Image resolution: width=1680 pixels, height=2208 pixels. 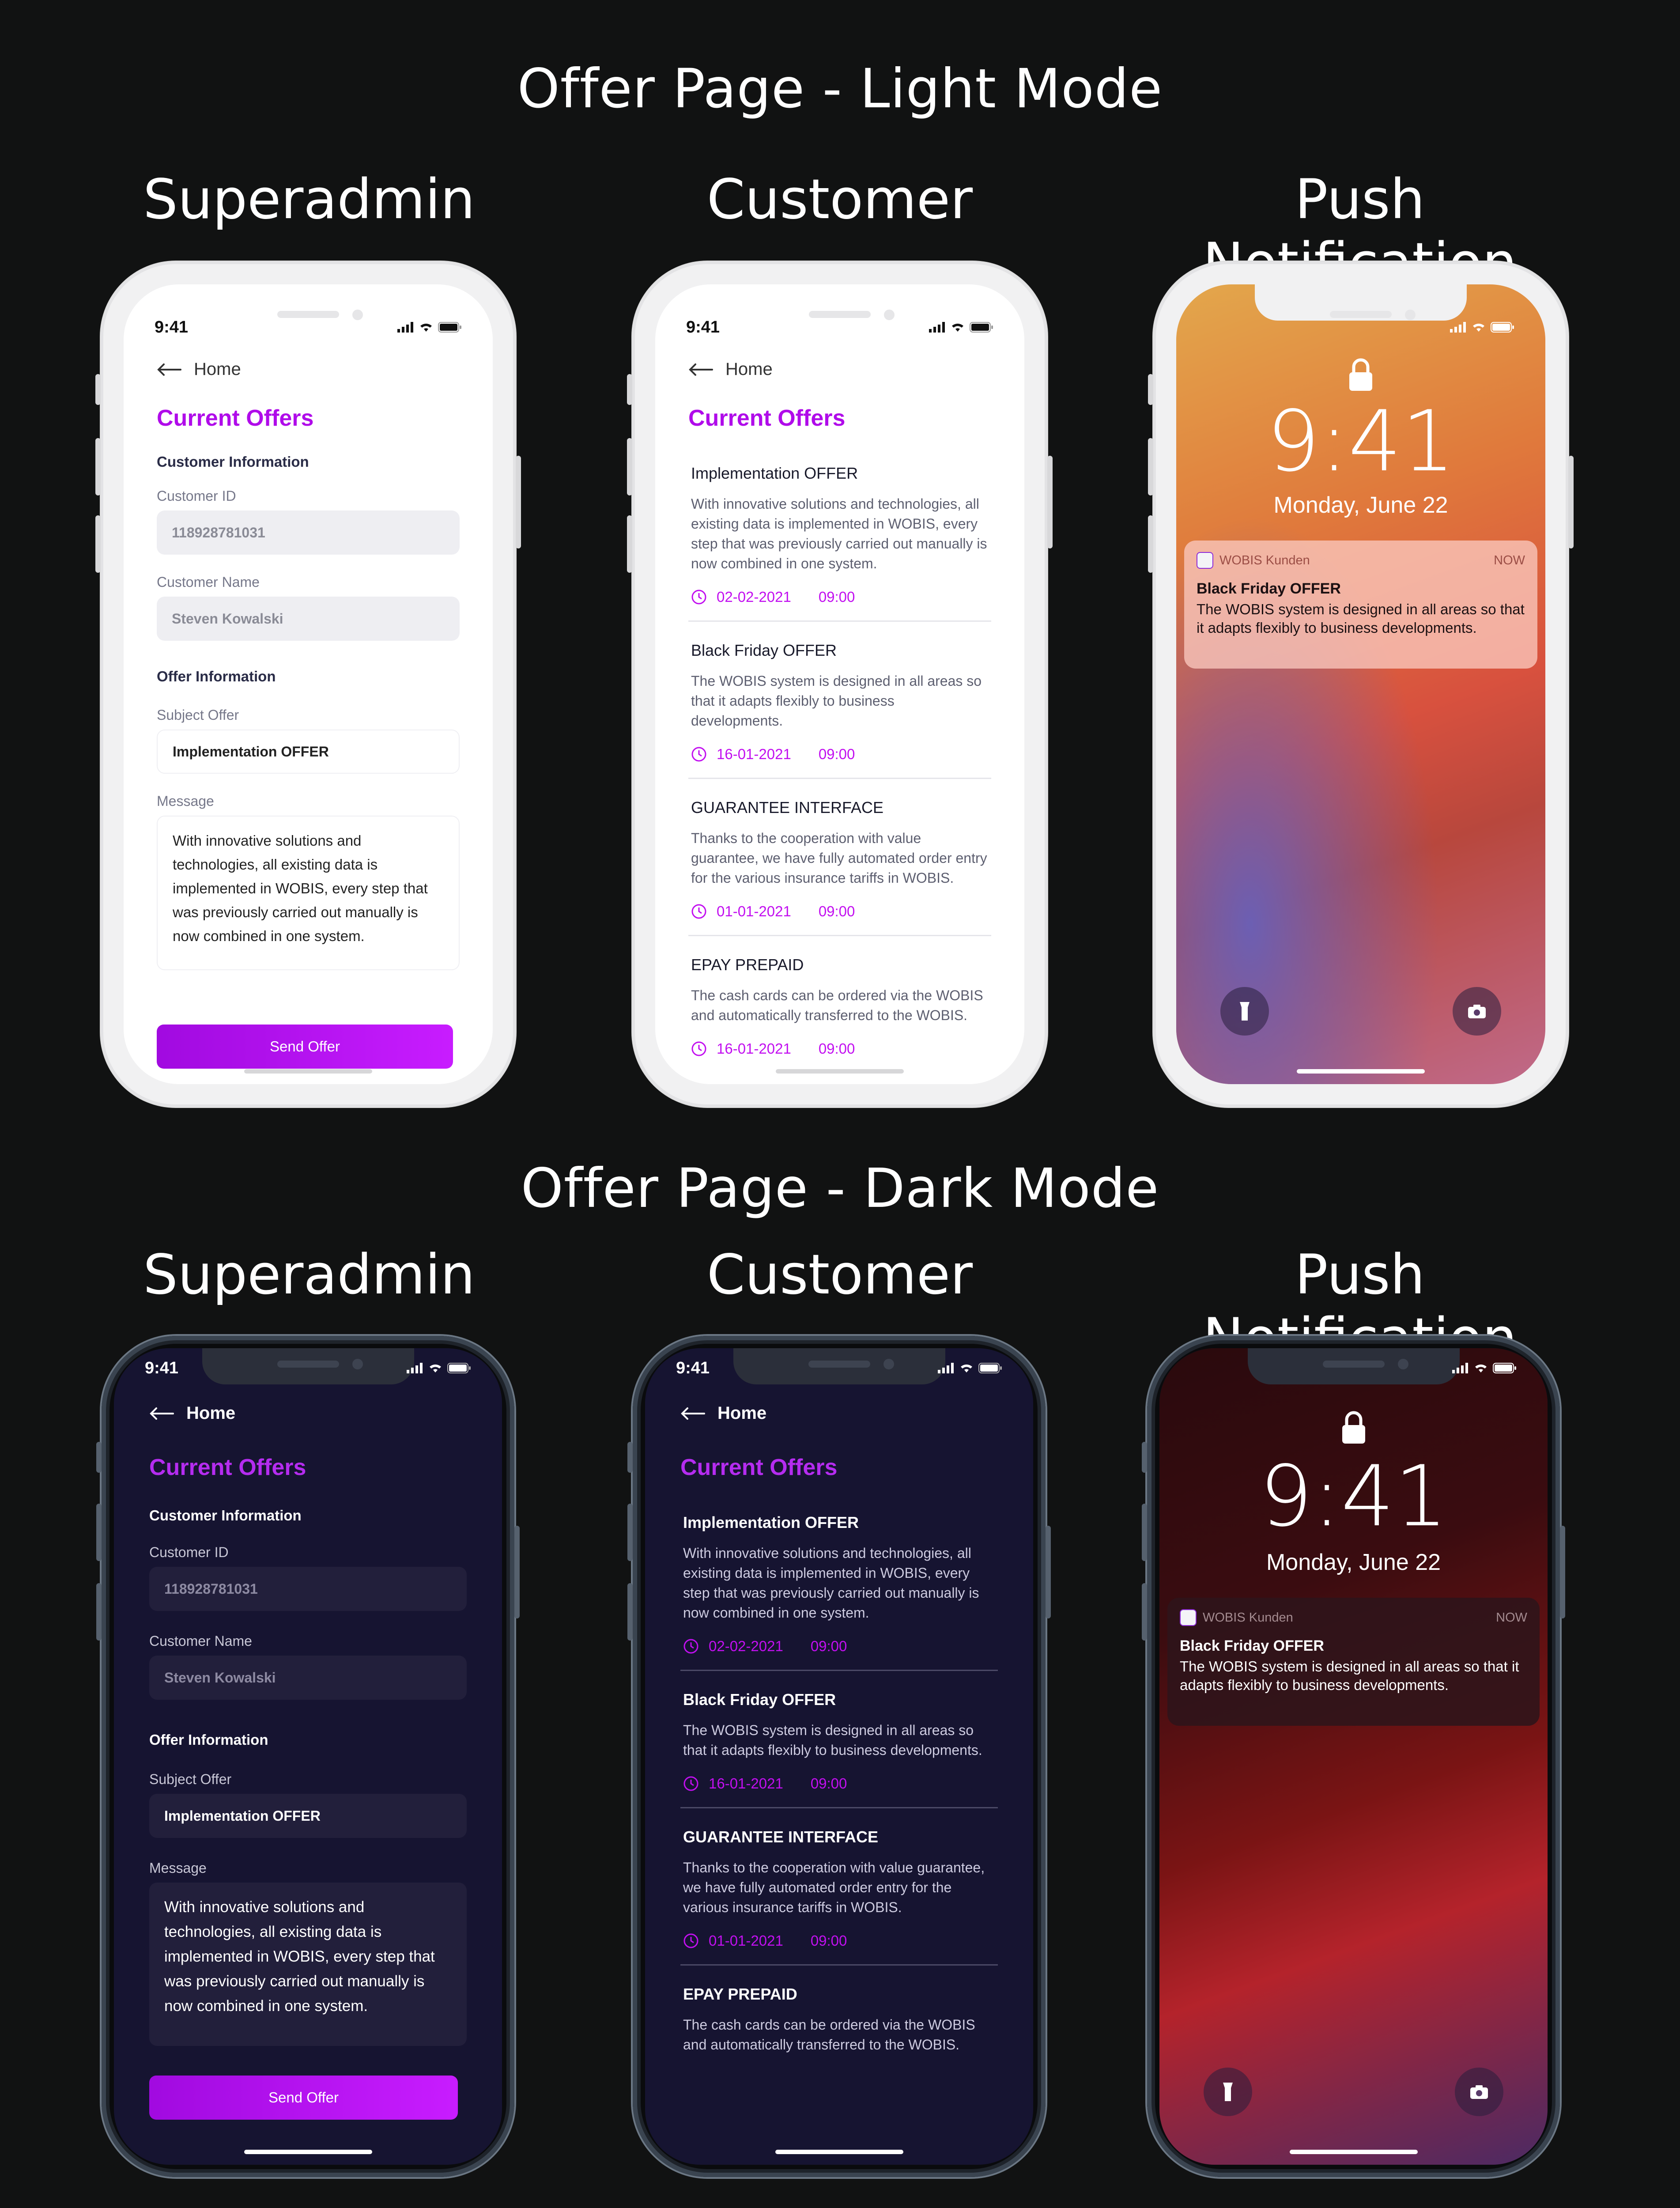 I want to click on status-bar, so click(x=1353, y=1368).